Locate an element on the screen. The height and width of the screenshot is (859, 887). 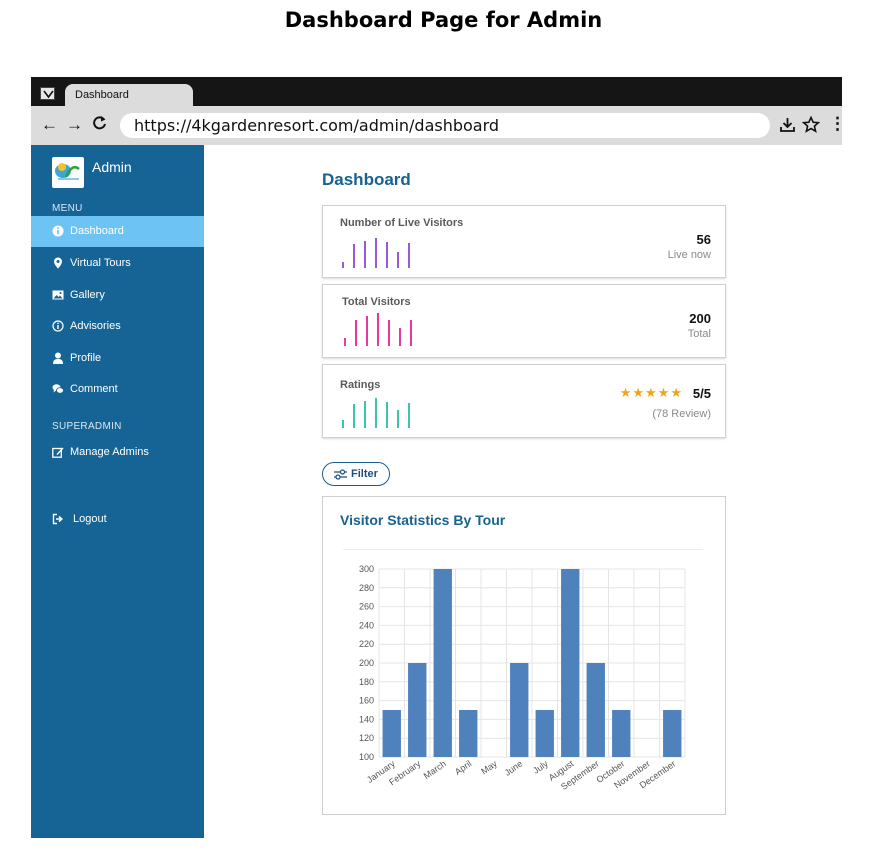
sidebar-item-label: Dashboard is located at coordinates (97, 231).